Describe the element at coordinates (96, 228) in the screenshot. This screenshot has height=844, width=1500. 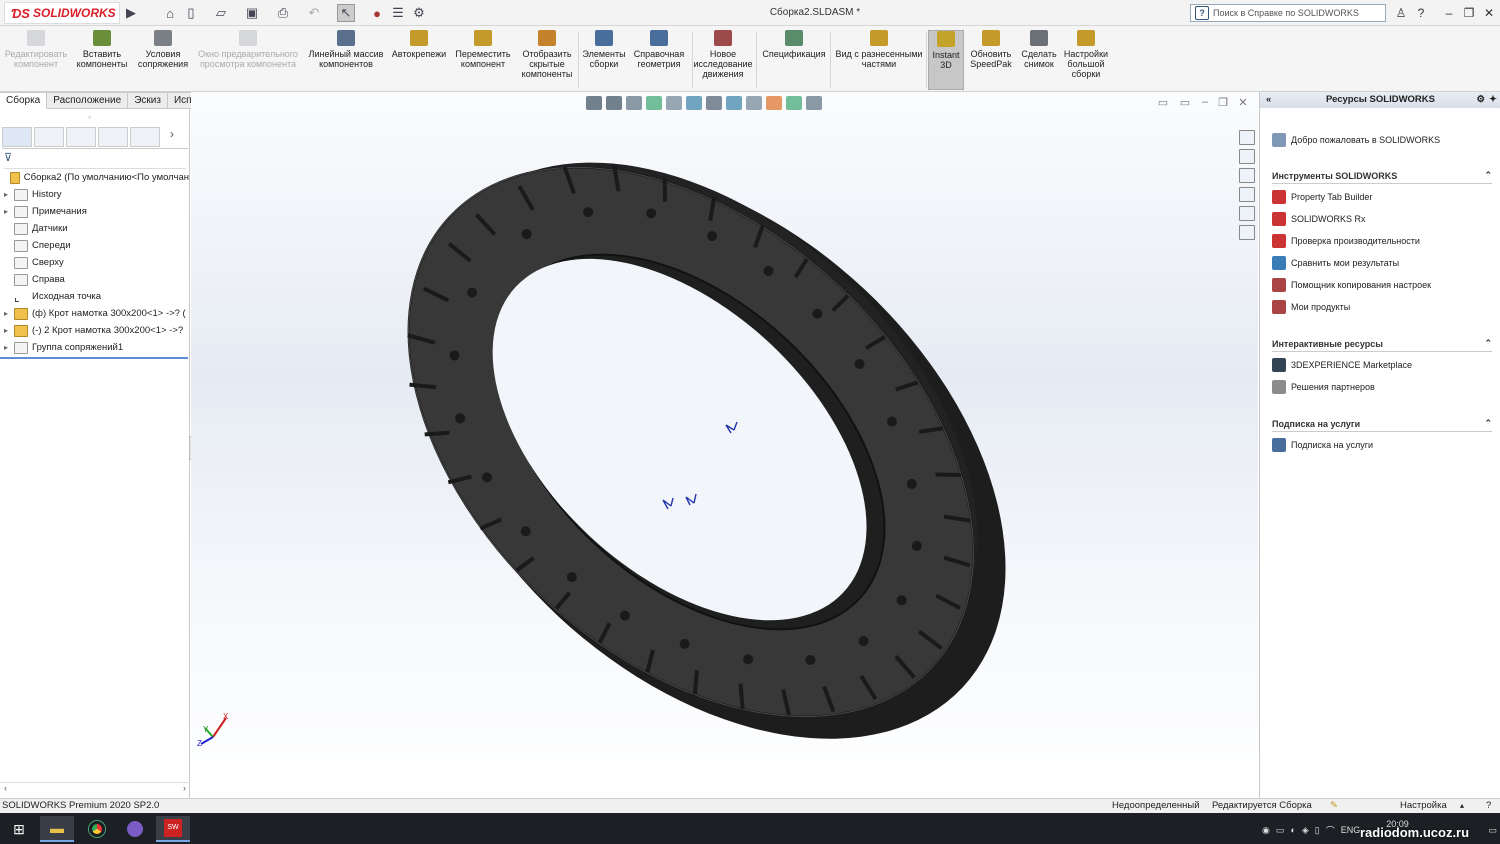
I see `tree-node: Датчики` at that location.